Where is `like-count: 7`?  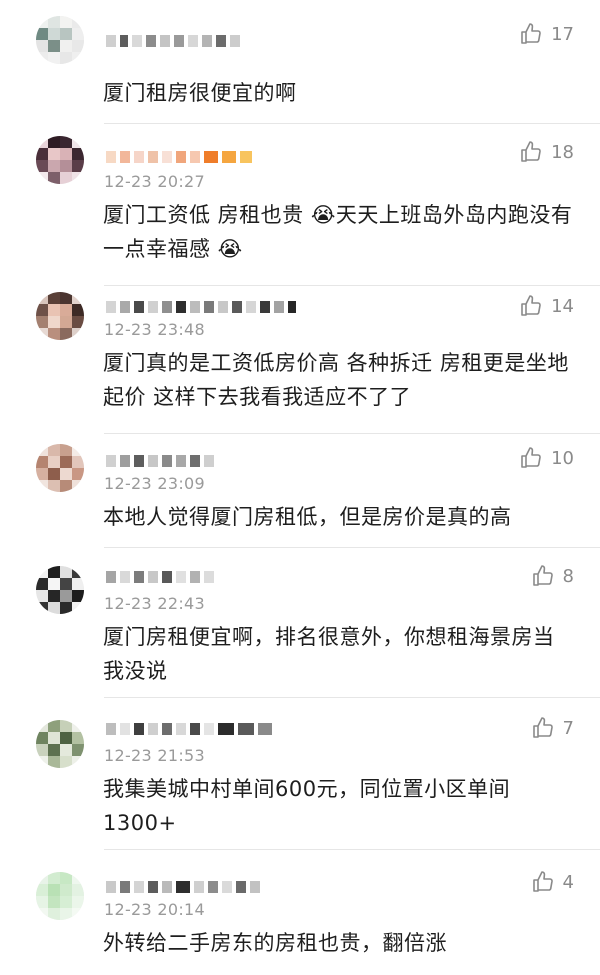 like-count: 7 is located at coordinates (568, 728).